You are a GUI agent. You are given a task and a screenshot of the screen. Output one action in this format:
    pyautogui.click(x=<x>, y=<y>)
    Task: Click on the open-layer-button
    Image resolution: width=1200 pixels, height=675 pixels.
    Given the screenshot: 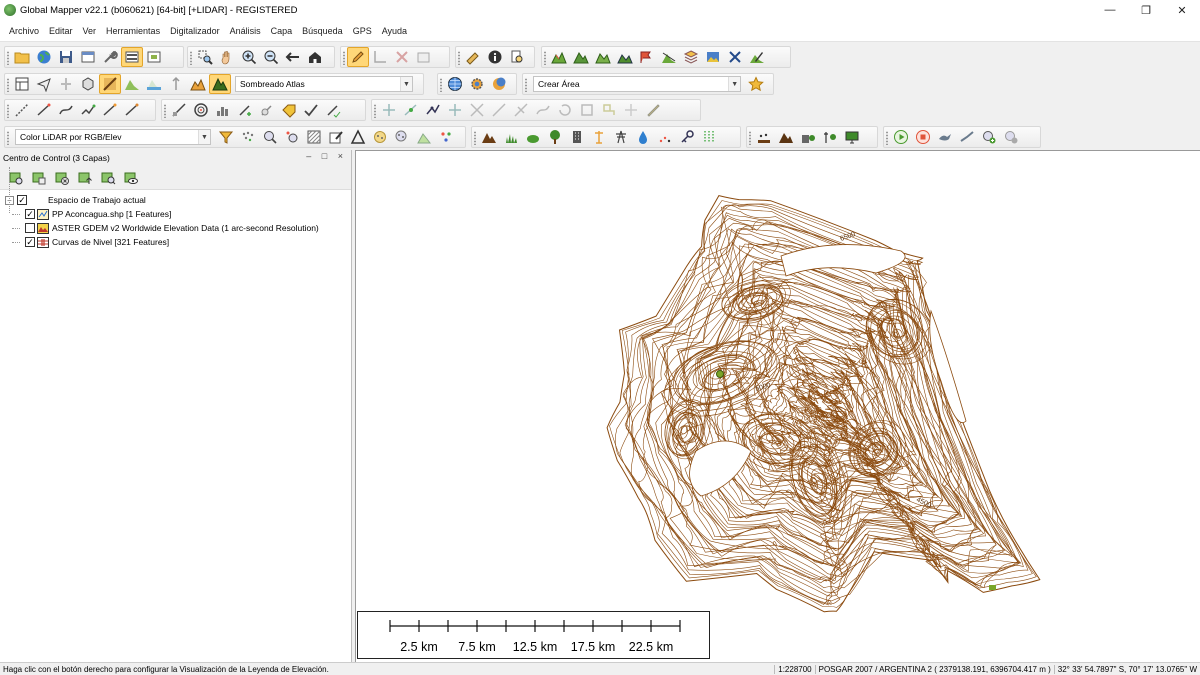 What is the action you would take?
    pyautogui.click(x=15, y=178)
    